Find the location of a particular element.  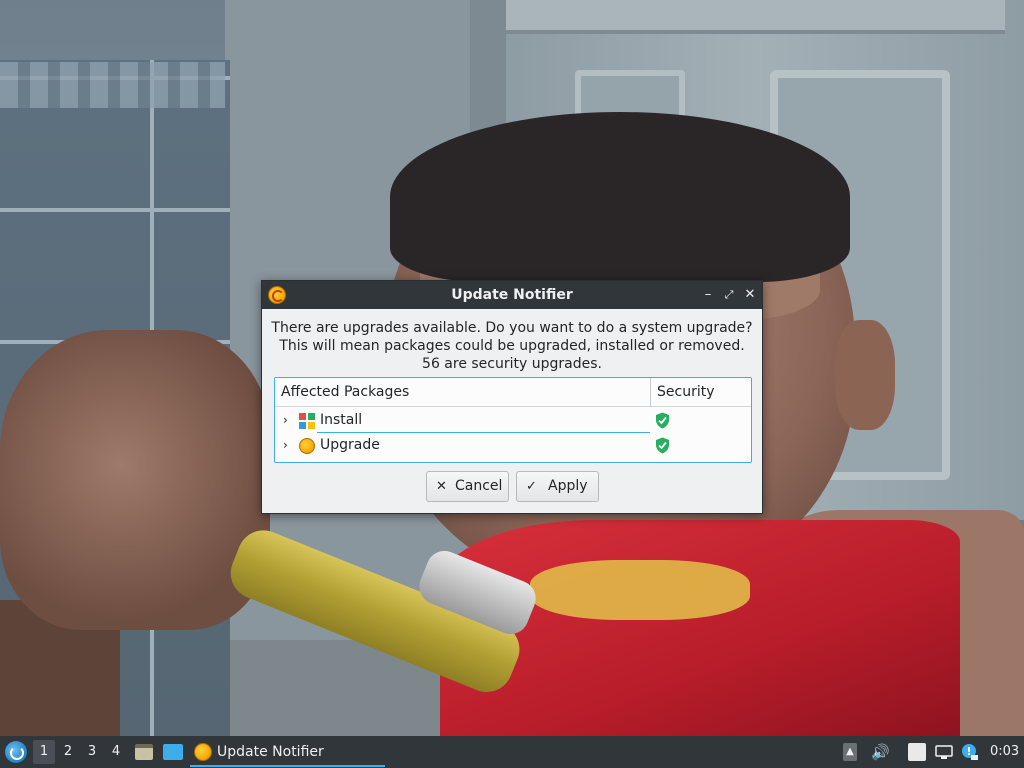

maximize-button: ⤢ is located at coordinates (729, 295).